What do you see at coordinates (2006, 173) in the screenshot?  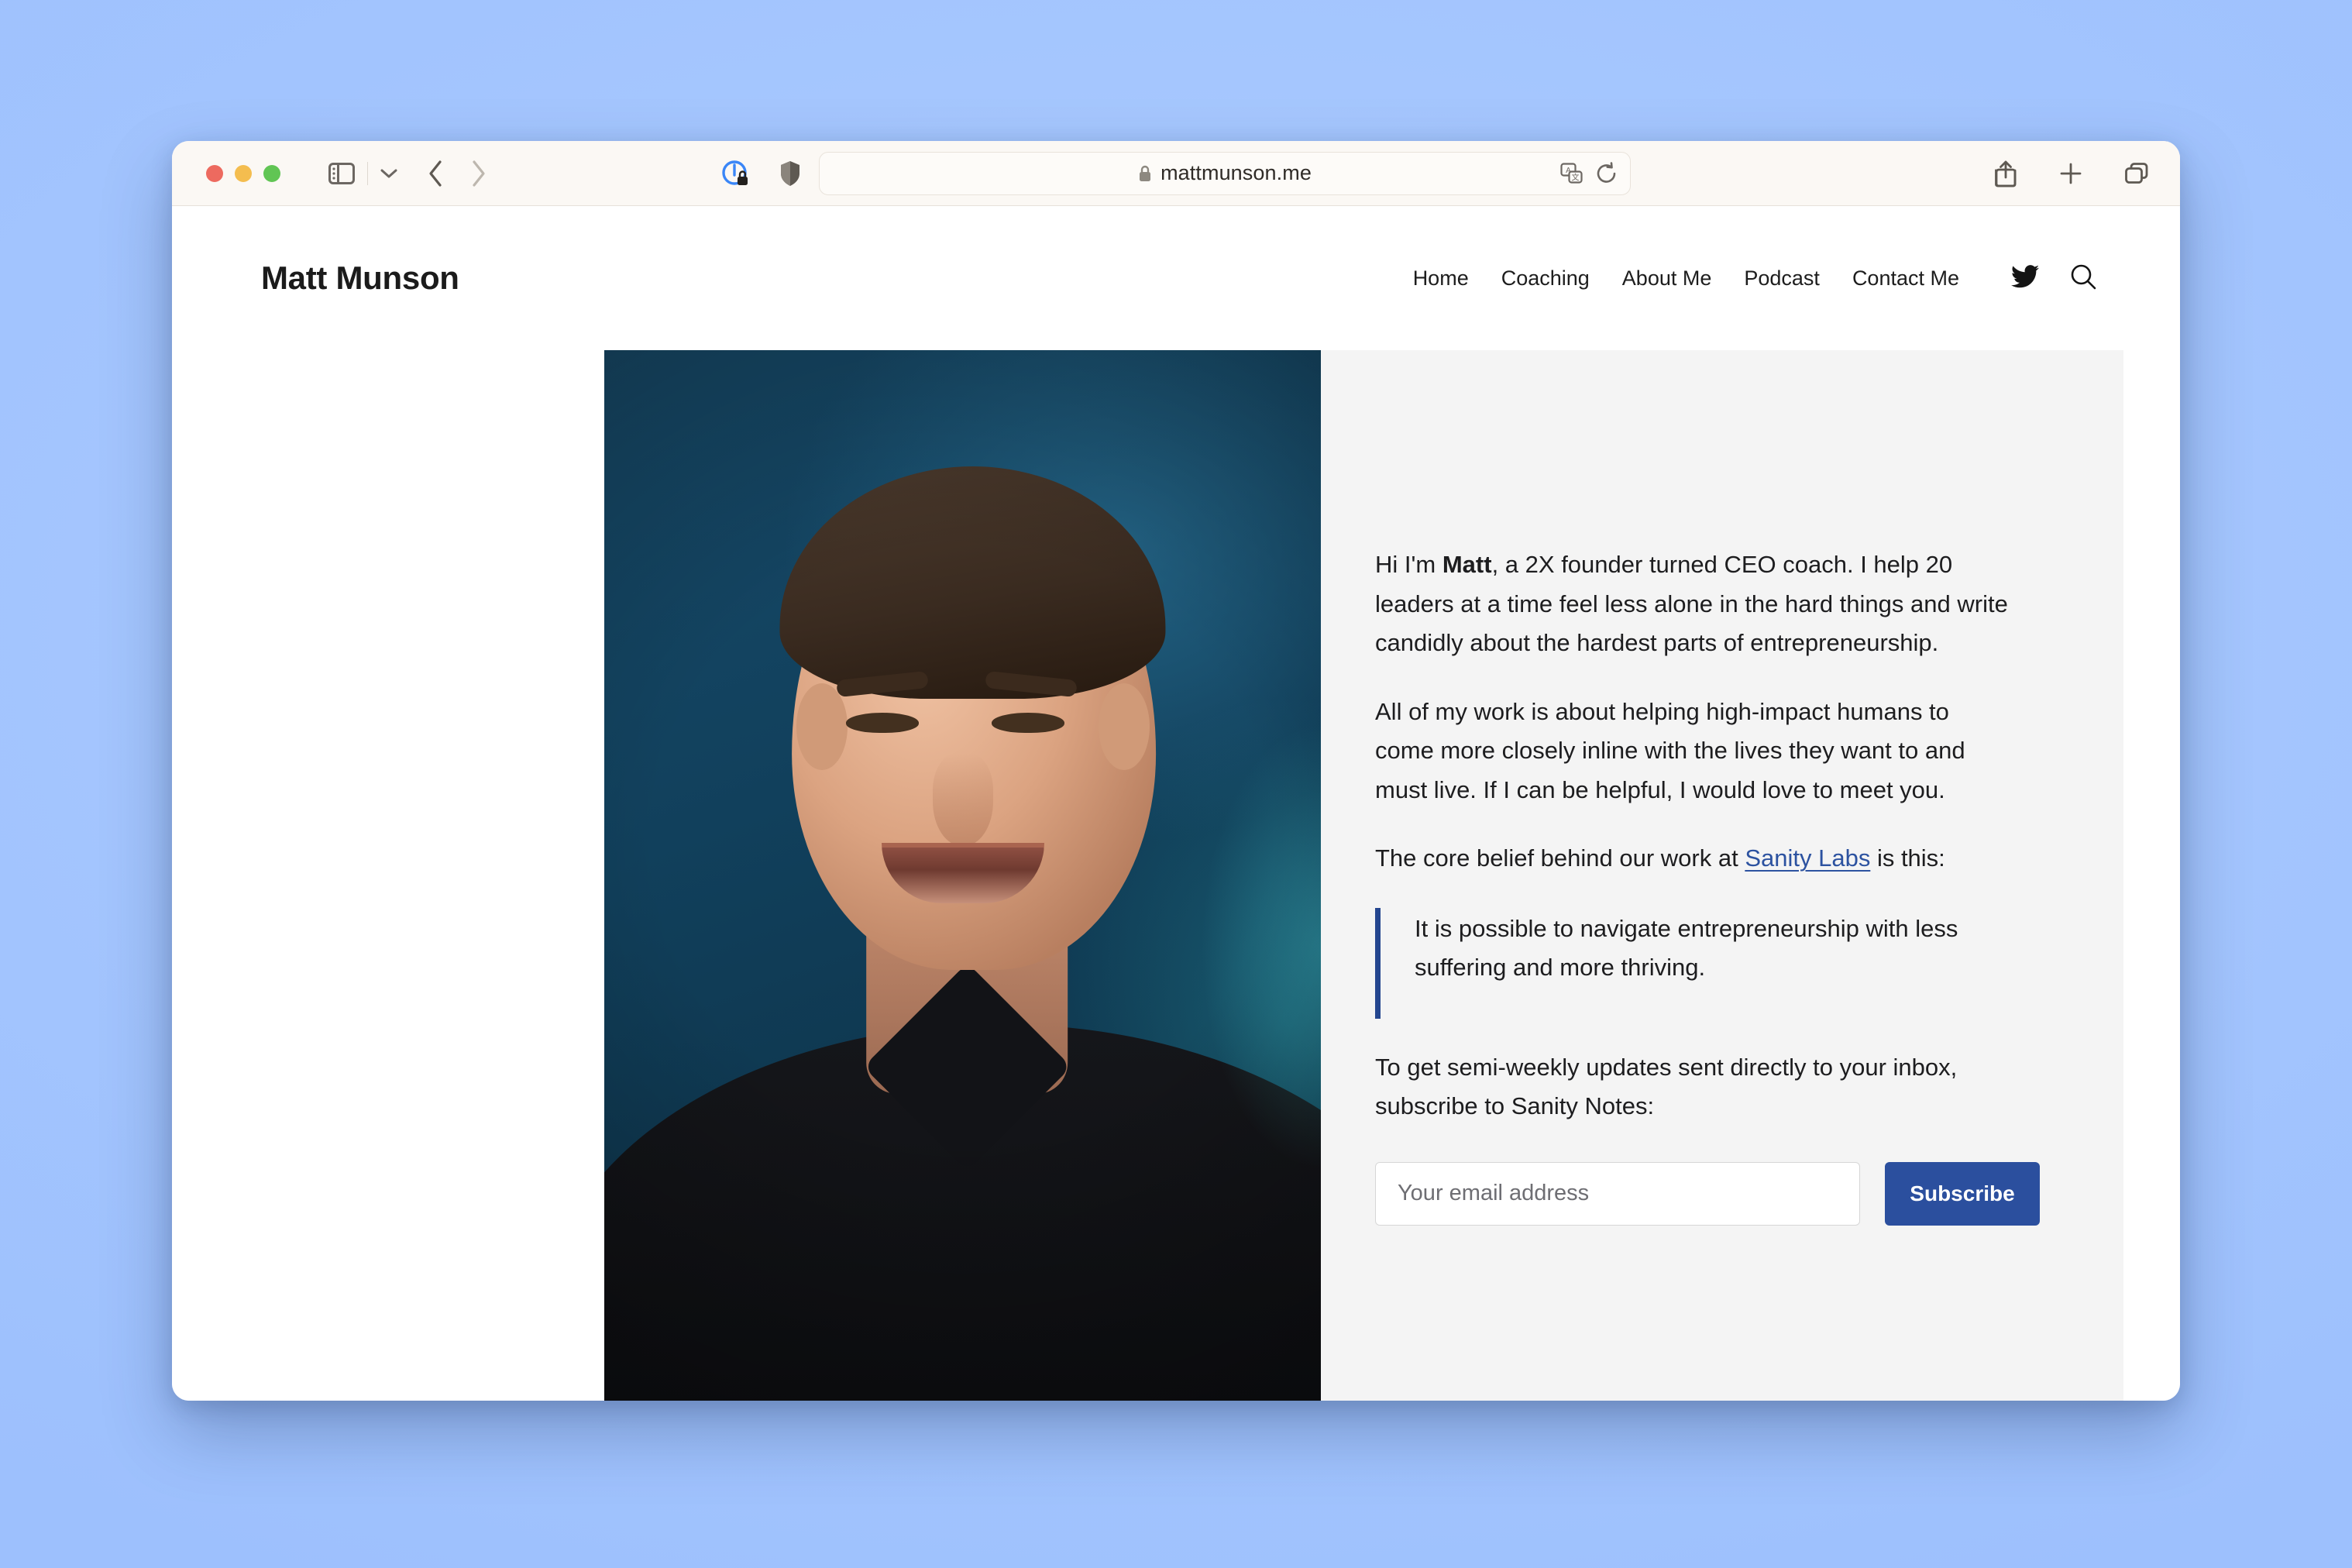 I see `share-icon` at bounding box center [2006, 173].